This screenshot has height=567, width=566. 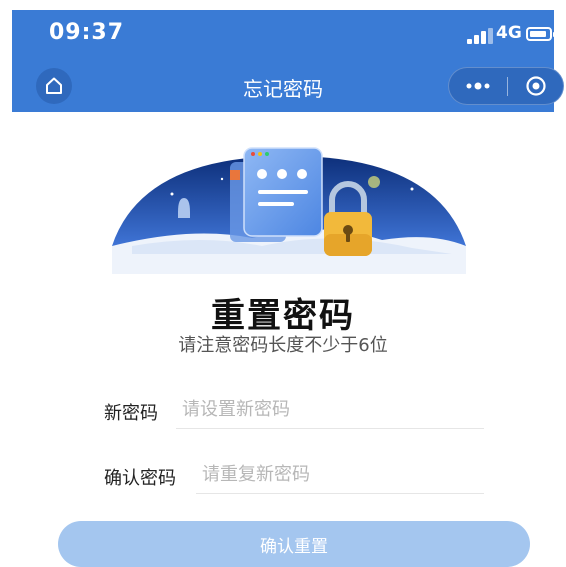 I want to click on confirm-password-row: 确认密码, so click(x=294, y=476).